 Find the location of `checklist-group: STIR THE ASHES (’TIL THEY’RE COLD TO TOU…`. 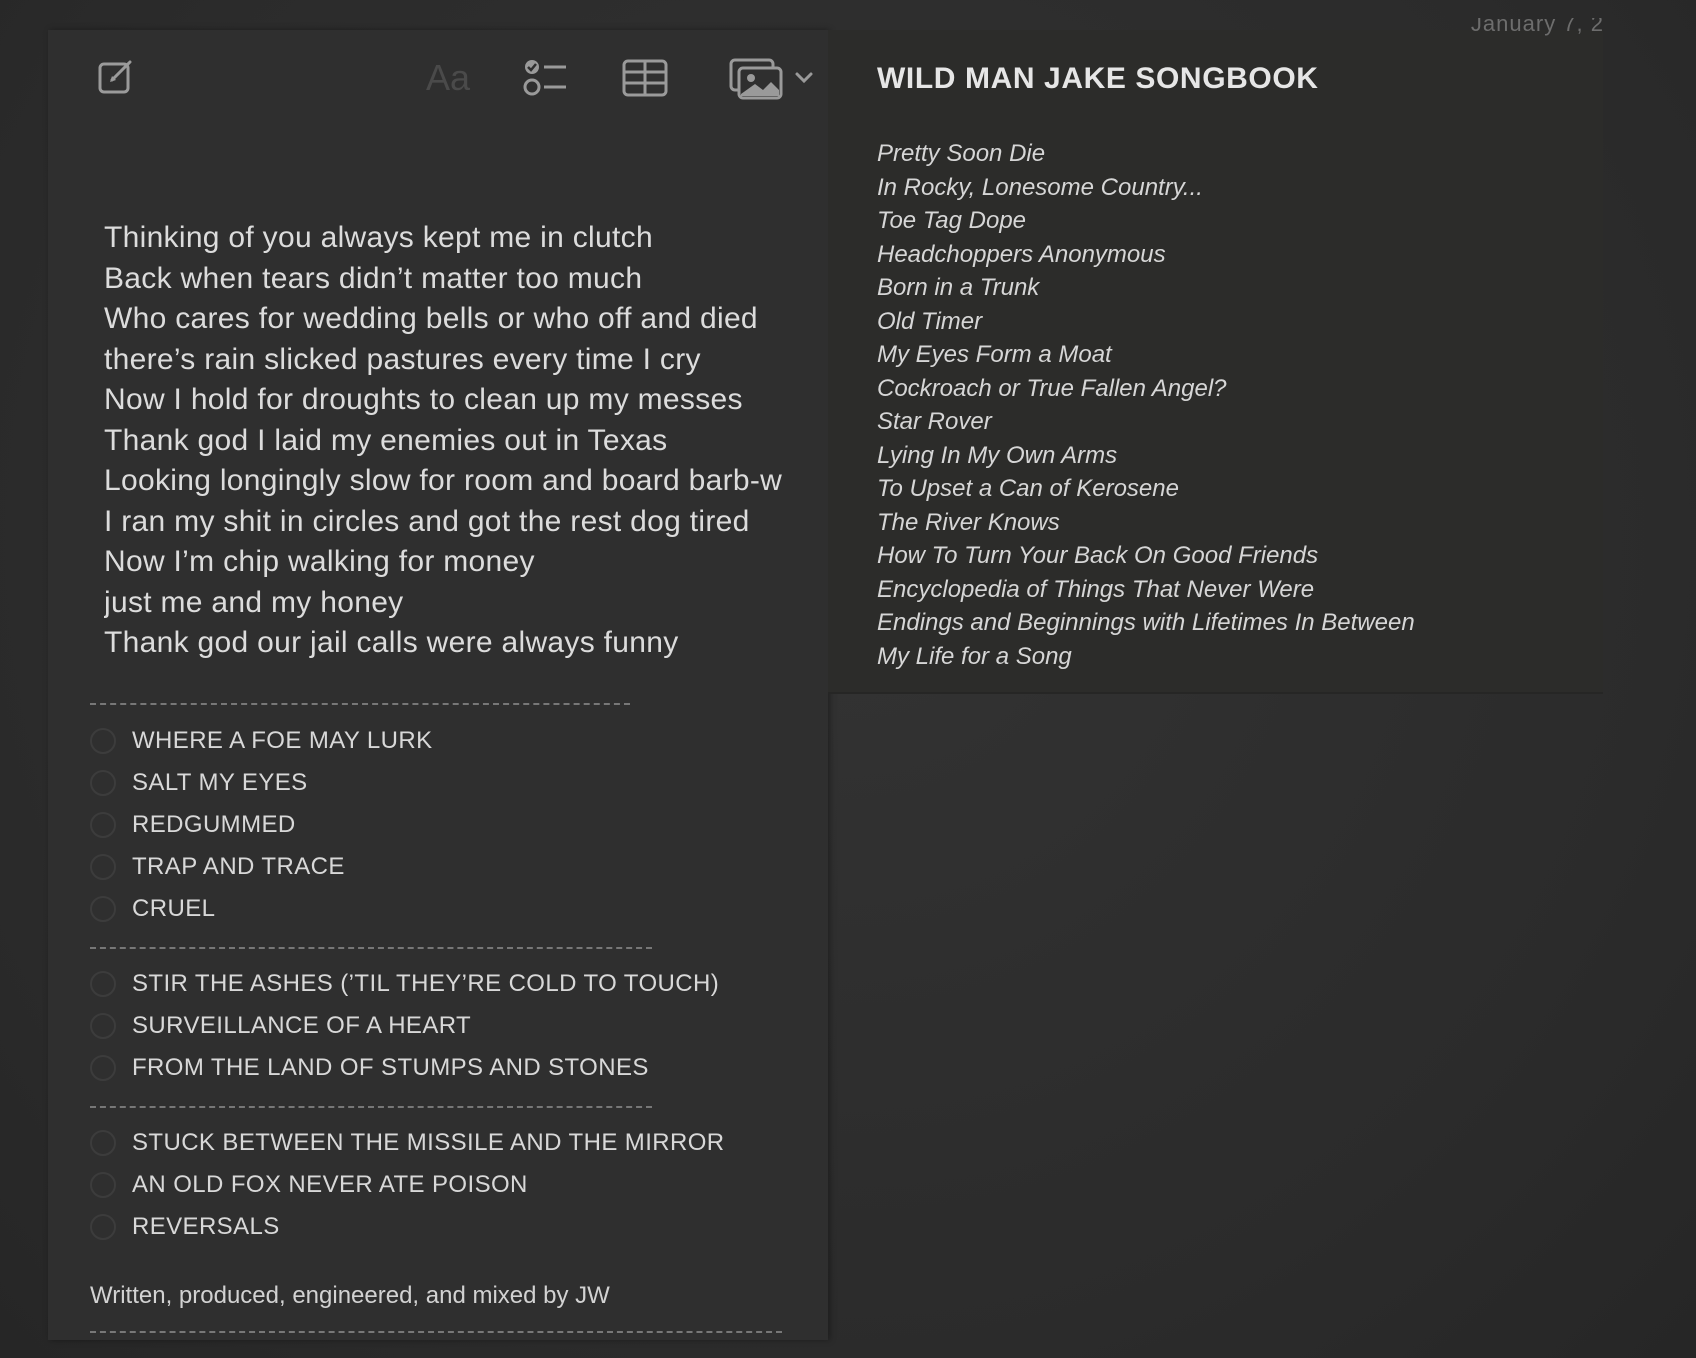

checklist-group: STIR THE ASHES (’TIL THEY’RE COLD TO TOU… is located at coordinates (404, 1026).